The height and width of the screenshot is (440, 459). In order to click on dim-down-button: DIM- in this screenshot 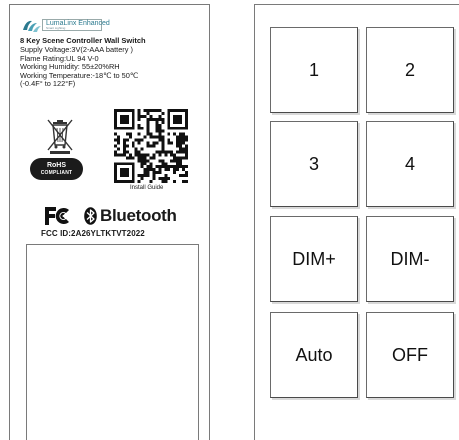, I will do `click(410, 259)`.